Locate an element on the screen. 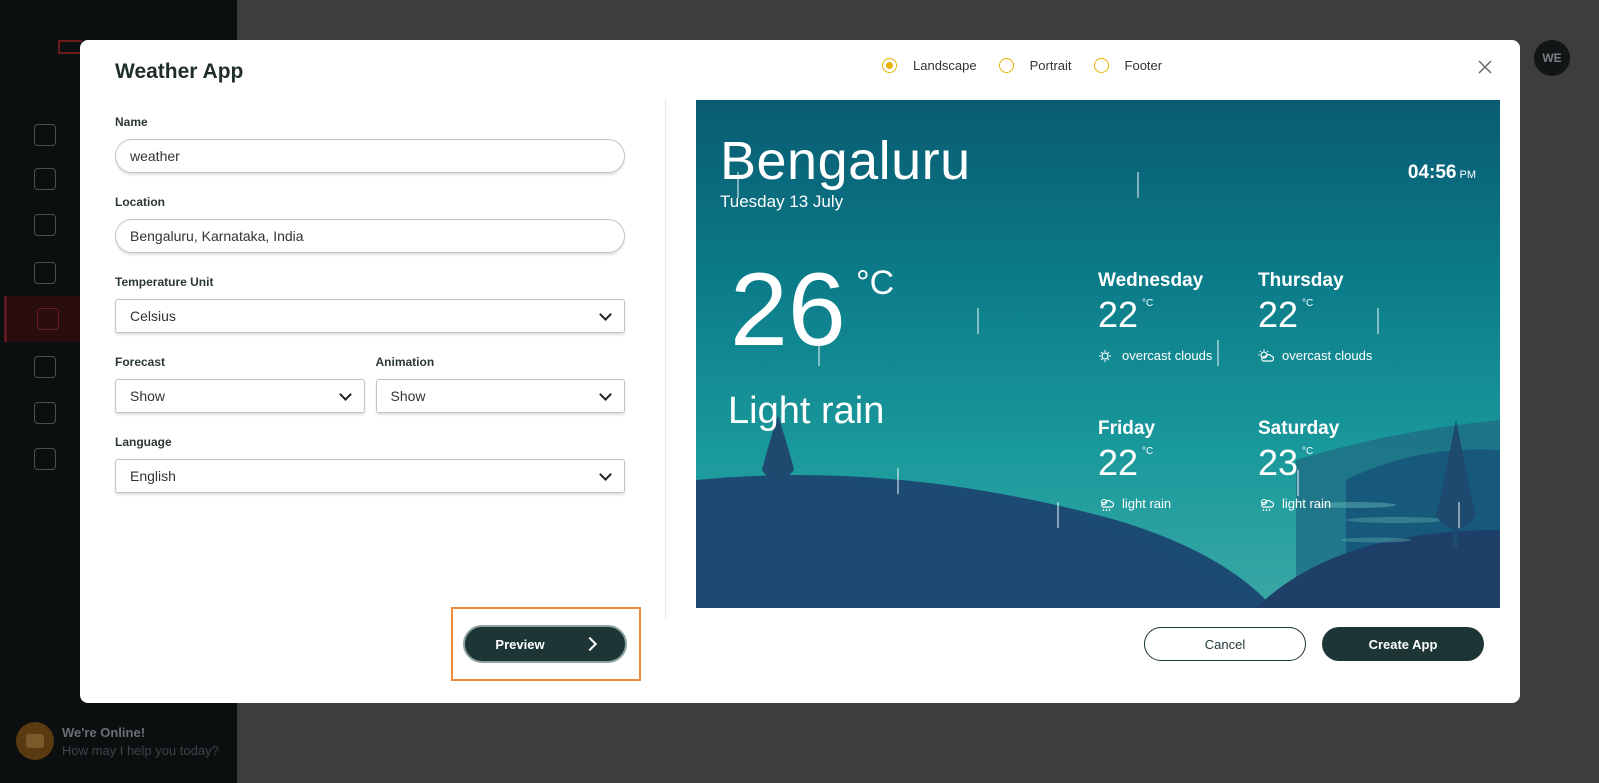 The height and width of the screenshot is (783, 1599). orientation-label: Landscape is located at coordinates (945, 65).